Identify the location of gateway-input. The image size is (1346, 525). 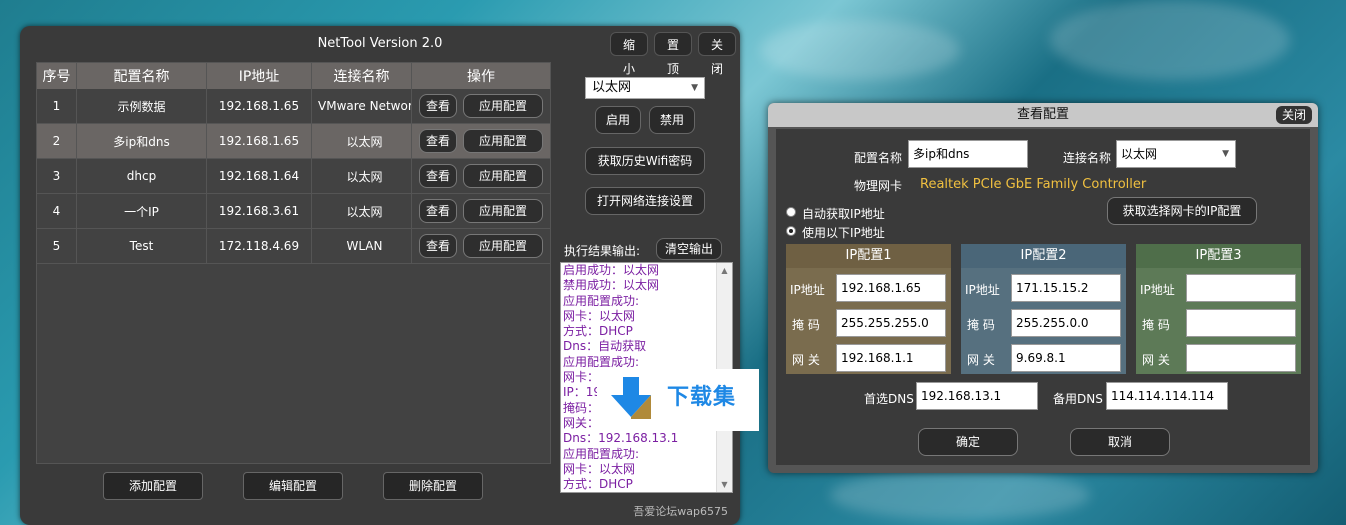
(1241, 358).